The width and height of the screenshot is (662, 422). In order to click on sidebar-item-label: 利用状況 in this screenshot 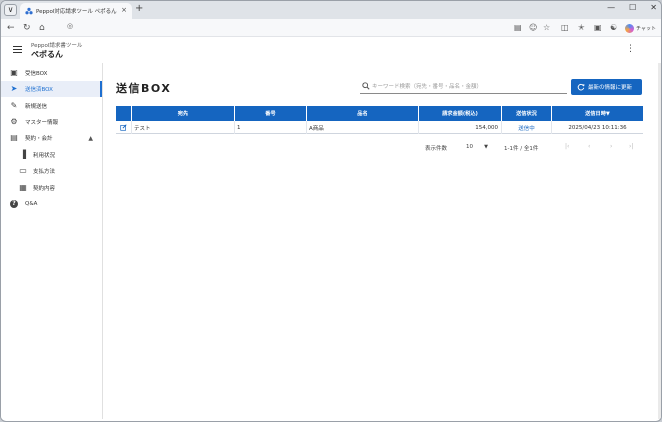, I will do `click(44, 156)`.